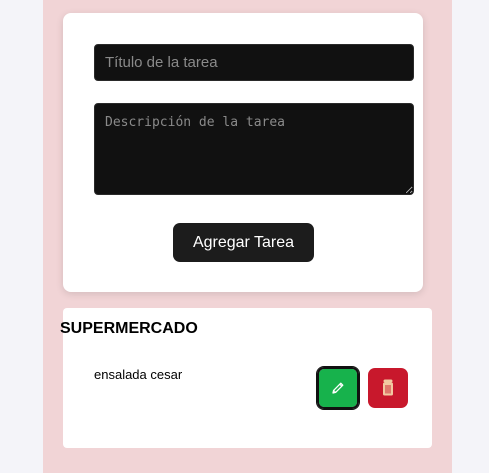  What do you see at coordinates (243, 242) in the screenshot?
I see `add-task-button: Agregar Tarea` at bounding box center [243, 242].